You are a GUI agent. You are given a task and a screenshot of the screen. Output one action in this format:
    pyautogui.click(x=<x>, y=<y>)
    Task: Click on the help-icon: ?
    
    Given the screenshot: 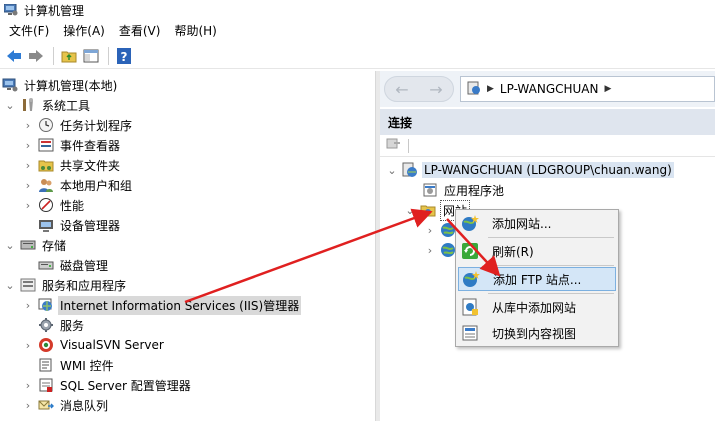 What is the action you would take?
    pyautogui.click(x=124, y=56)
    